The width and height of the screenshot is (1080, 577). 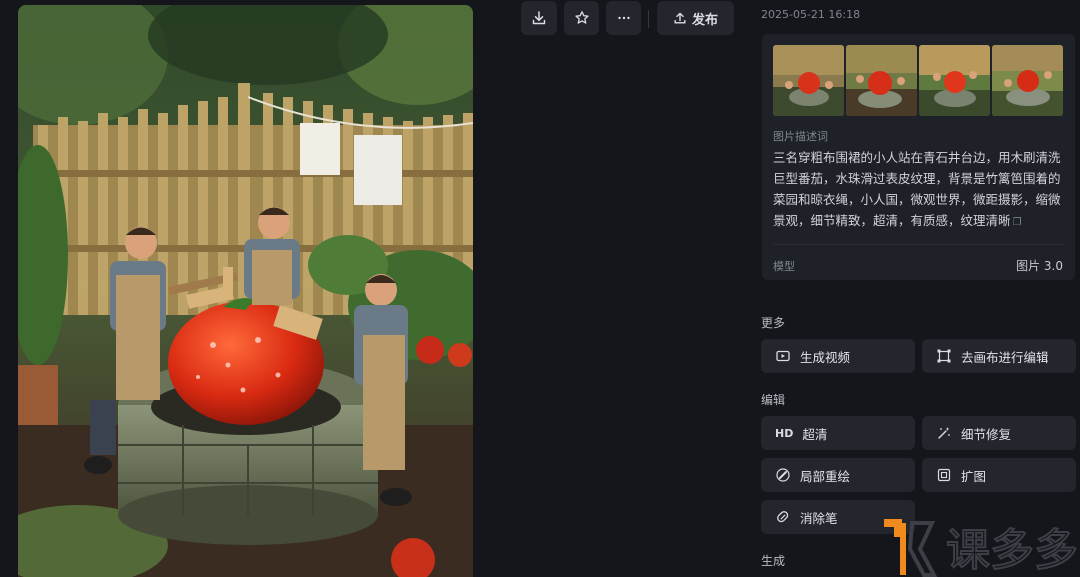 I want to click on video-icon, so click(x=783, y=356).